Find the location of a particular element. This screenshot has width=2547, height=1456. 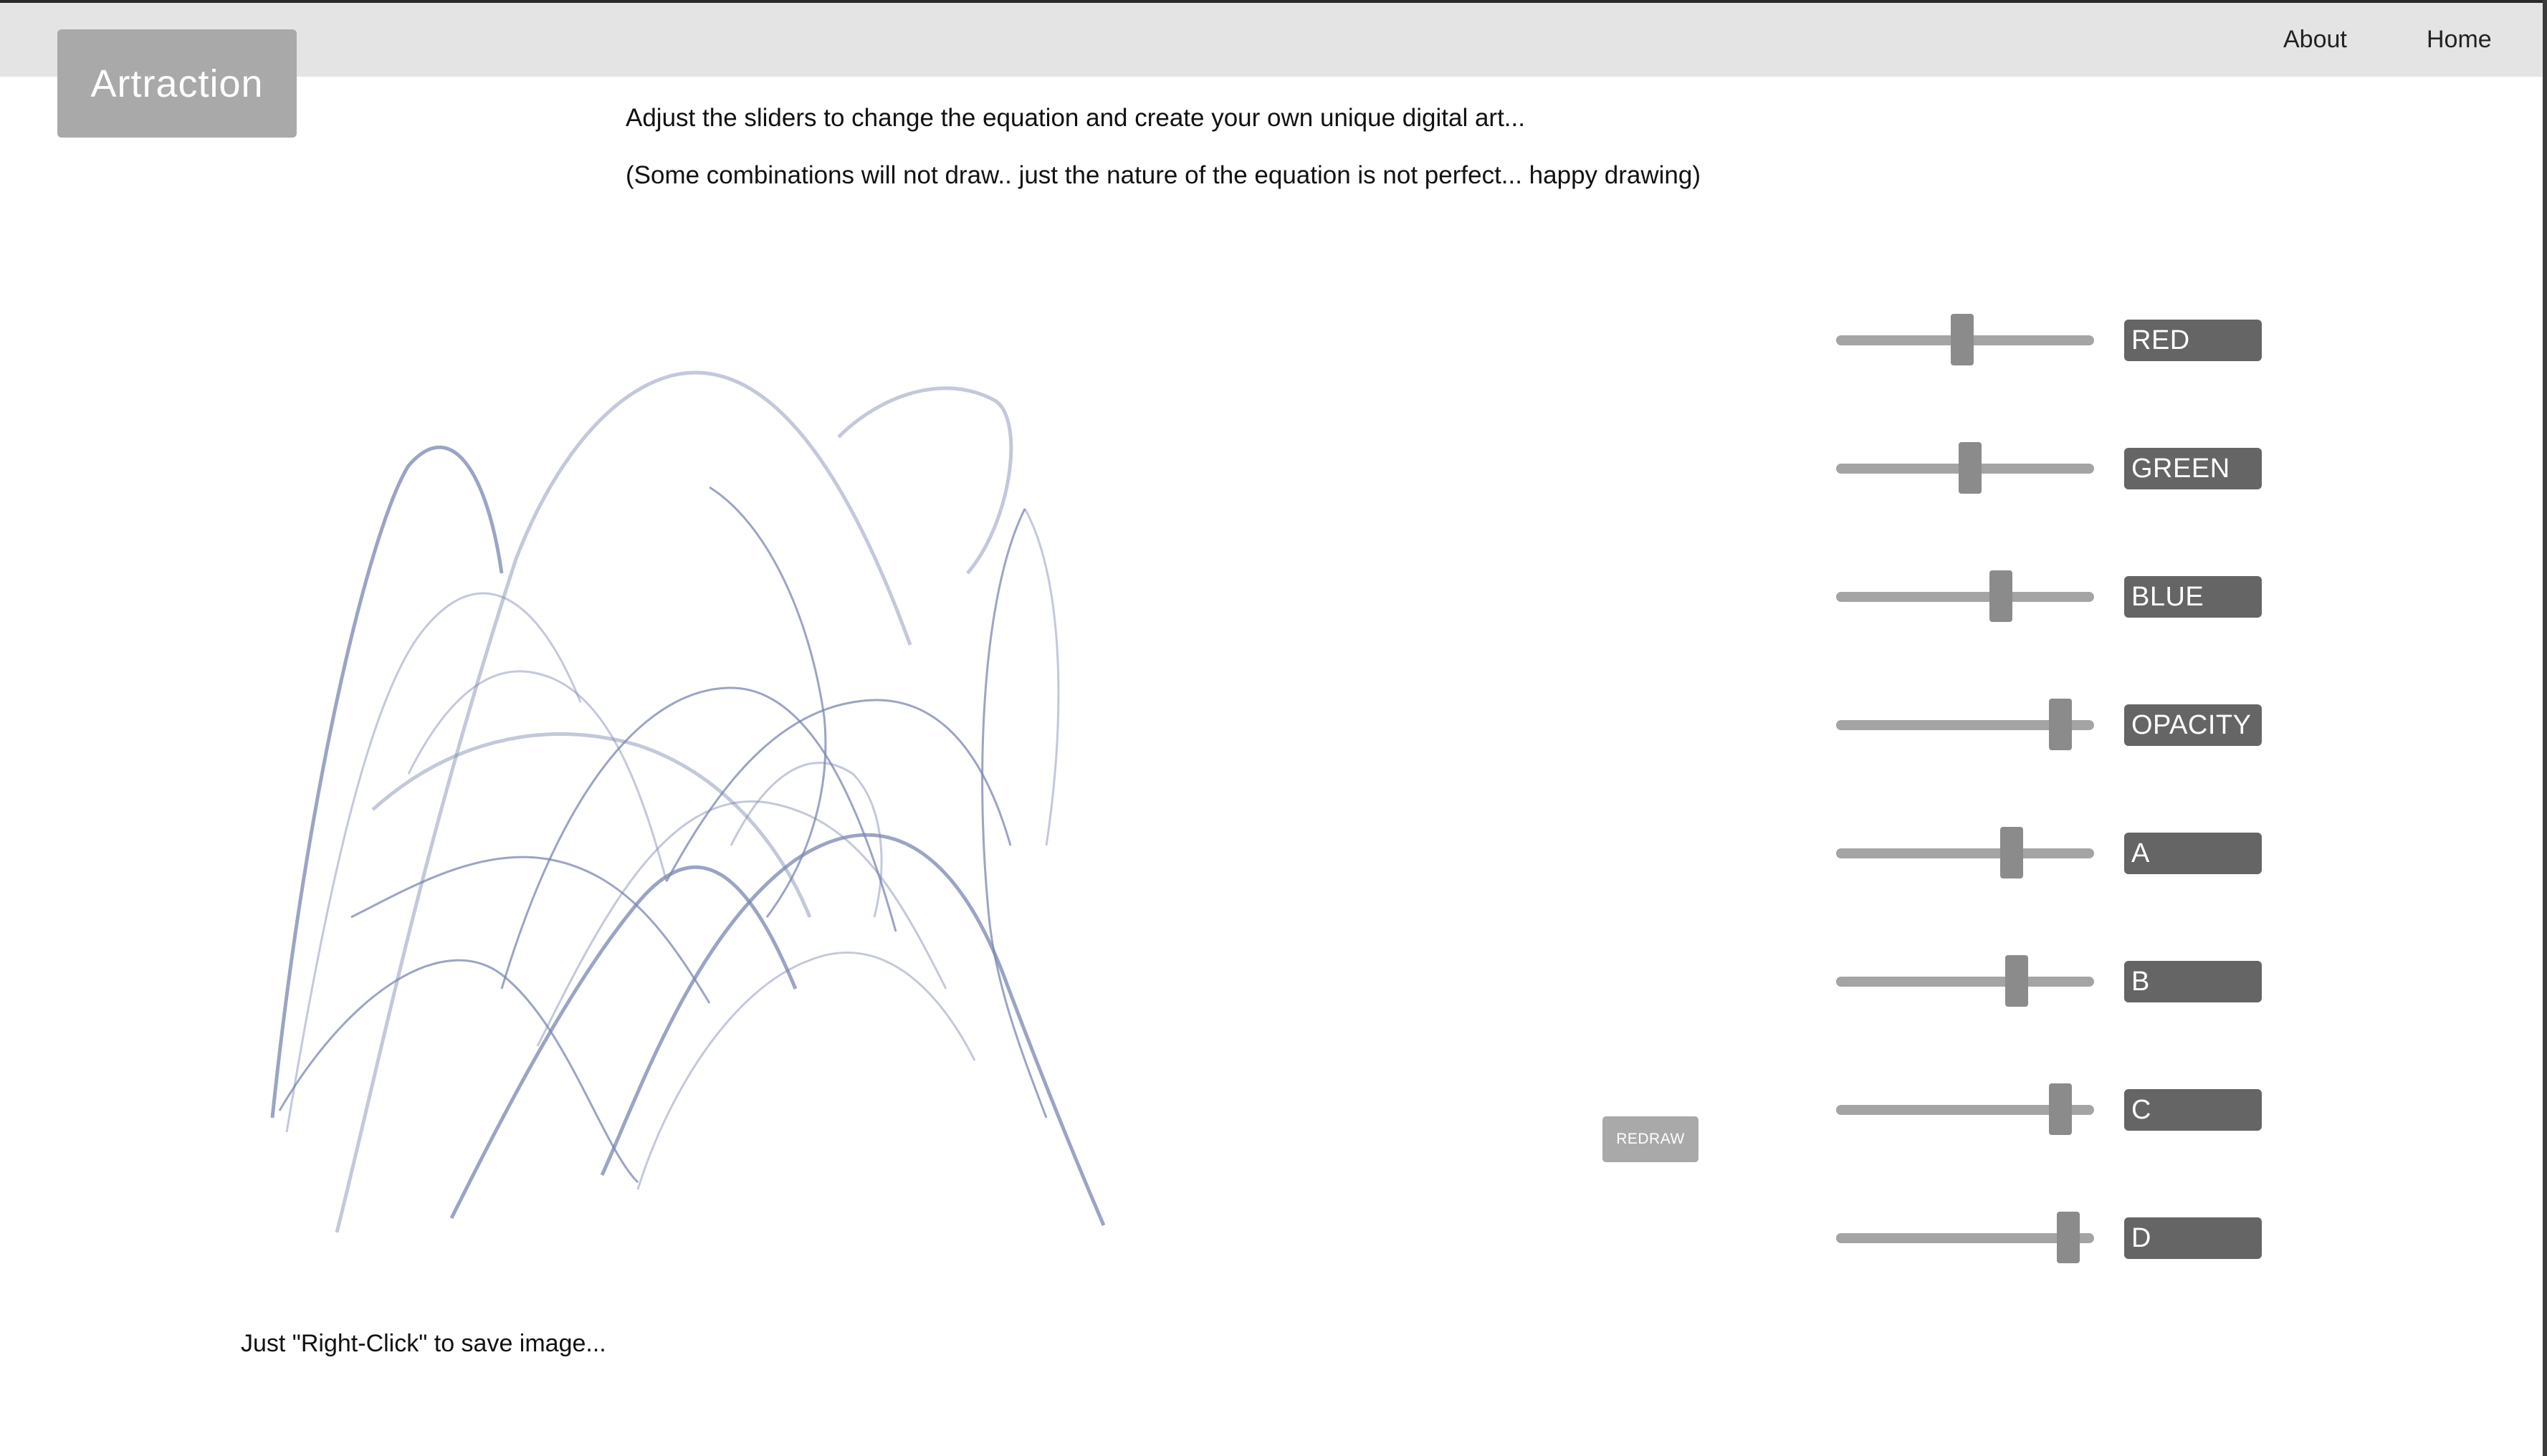

slider-thumb-a is located at coordinates (2011, 852).